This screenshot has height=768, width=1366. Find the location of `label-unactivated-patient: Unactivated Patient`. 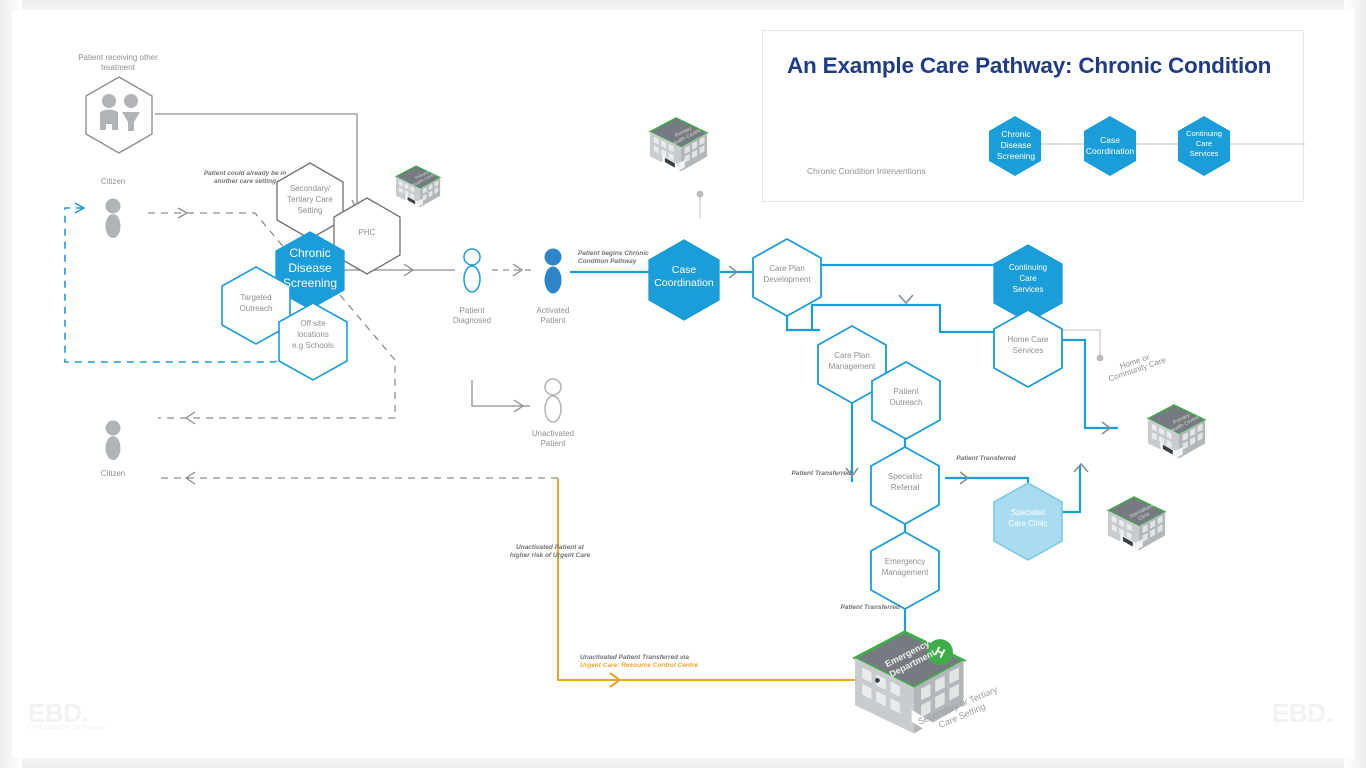

label-unactivated-patient: Unactivated Patient is located at coordinates (553, 438).